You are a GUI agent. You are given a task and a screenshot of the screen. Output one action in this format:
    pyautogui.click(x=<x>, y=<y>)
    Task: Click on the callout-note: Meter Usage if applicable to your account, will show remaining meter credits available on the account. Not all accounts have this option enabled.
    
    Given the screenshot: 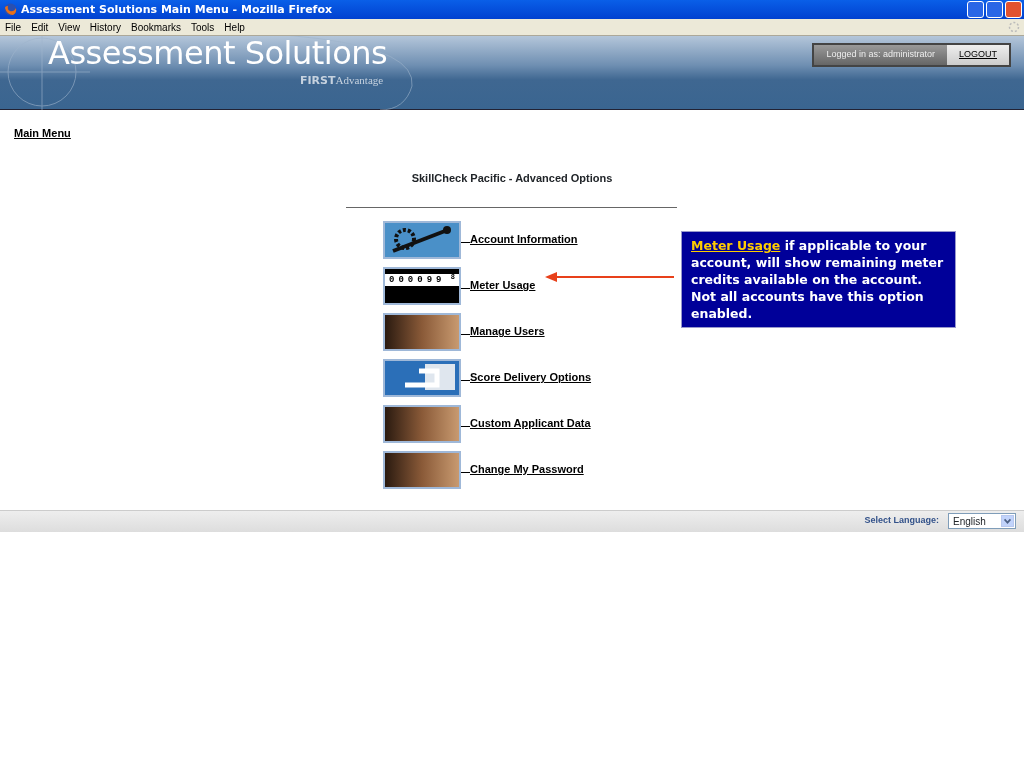 What is the action you would take?
    pyautogui.click(x=818, y=279)
    